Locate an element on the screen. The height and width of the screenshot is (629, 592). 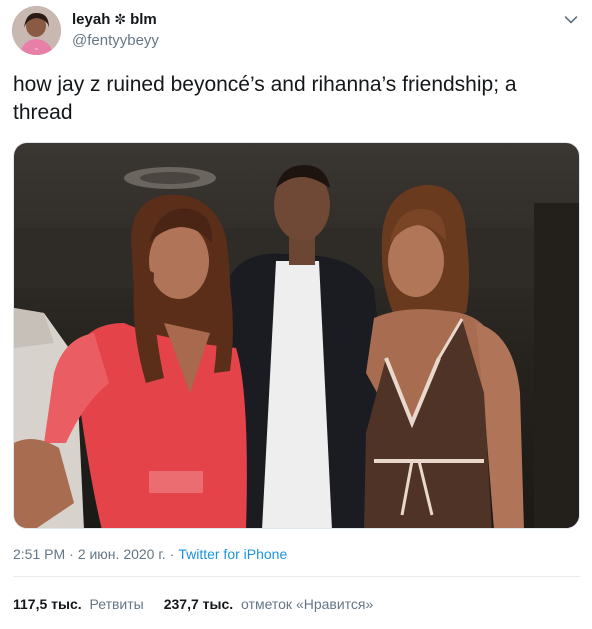
likes-stat: 237,7 тыс. отметок «Нравится» is located at coordinates (269, 604).